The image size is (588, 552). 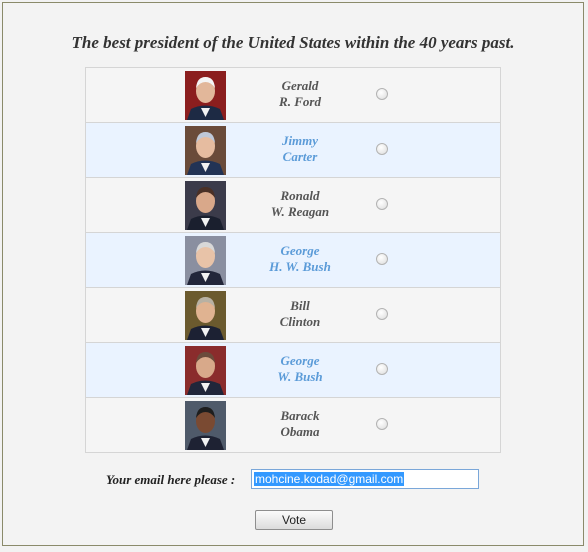 I want to click on vote-button: Vote, so click(x=294, y=520).